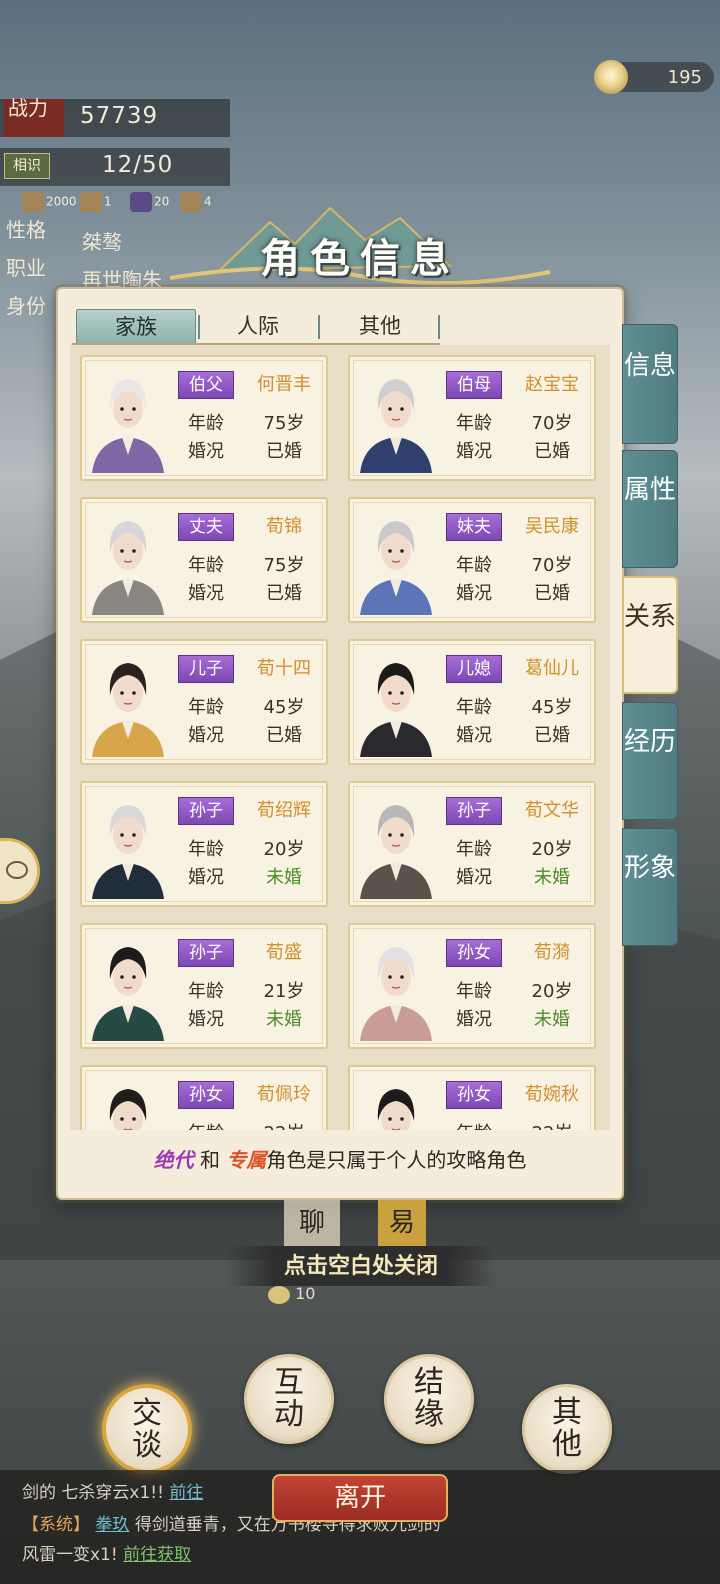 This screenshot has width=720, height=1584. I want to click on tab-other: 其他, so click(380, 326).